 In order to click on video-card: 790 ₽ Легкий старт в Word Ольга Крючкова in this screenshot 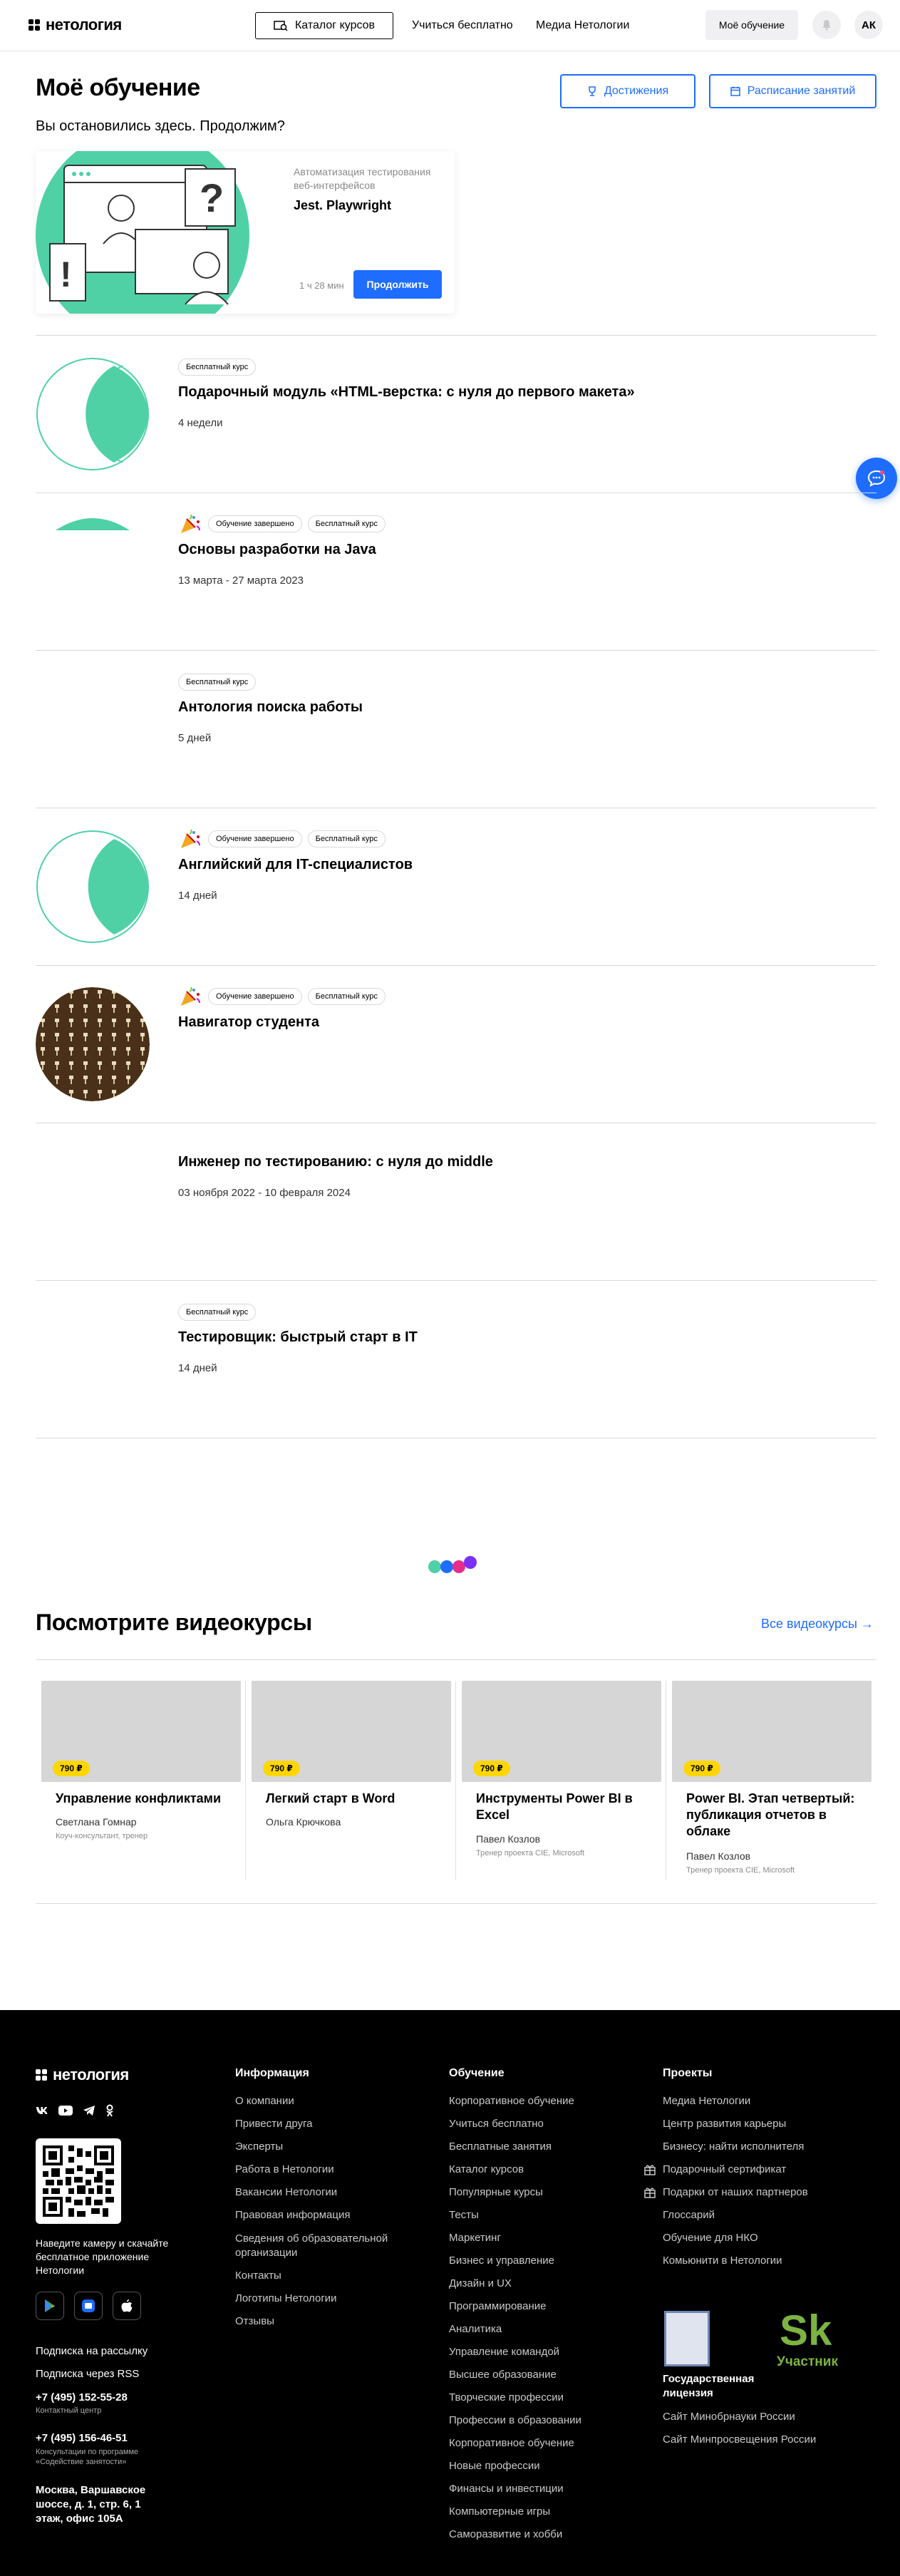, I will do `click(351, 1780)`.